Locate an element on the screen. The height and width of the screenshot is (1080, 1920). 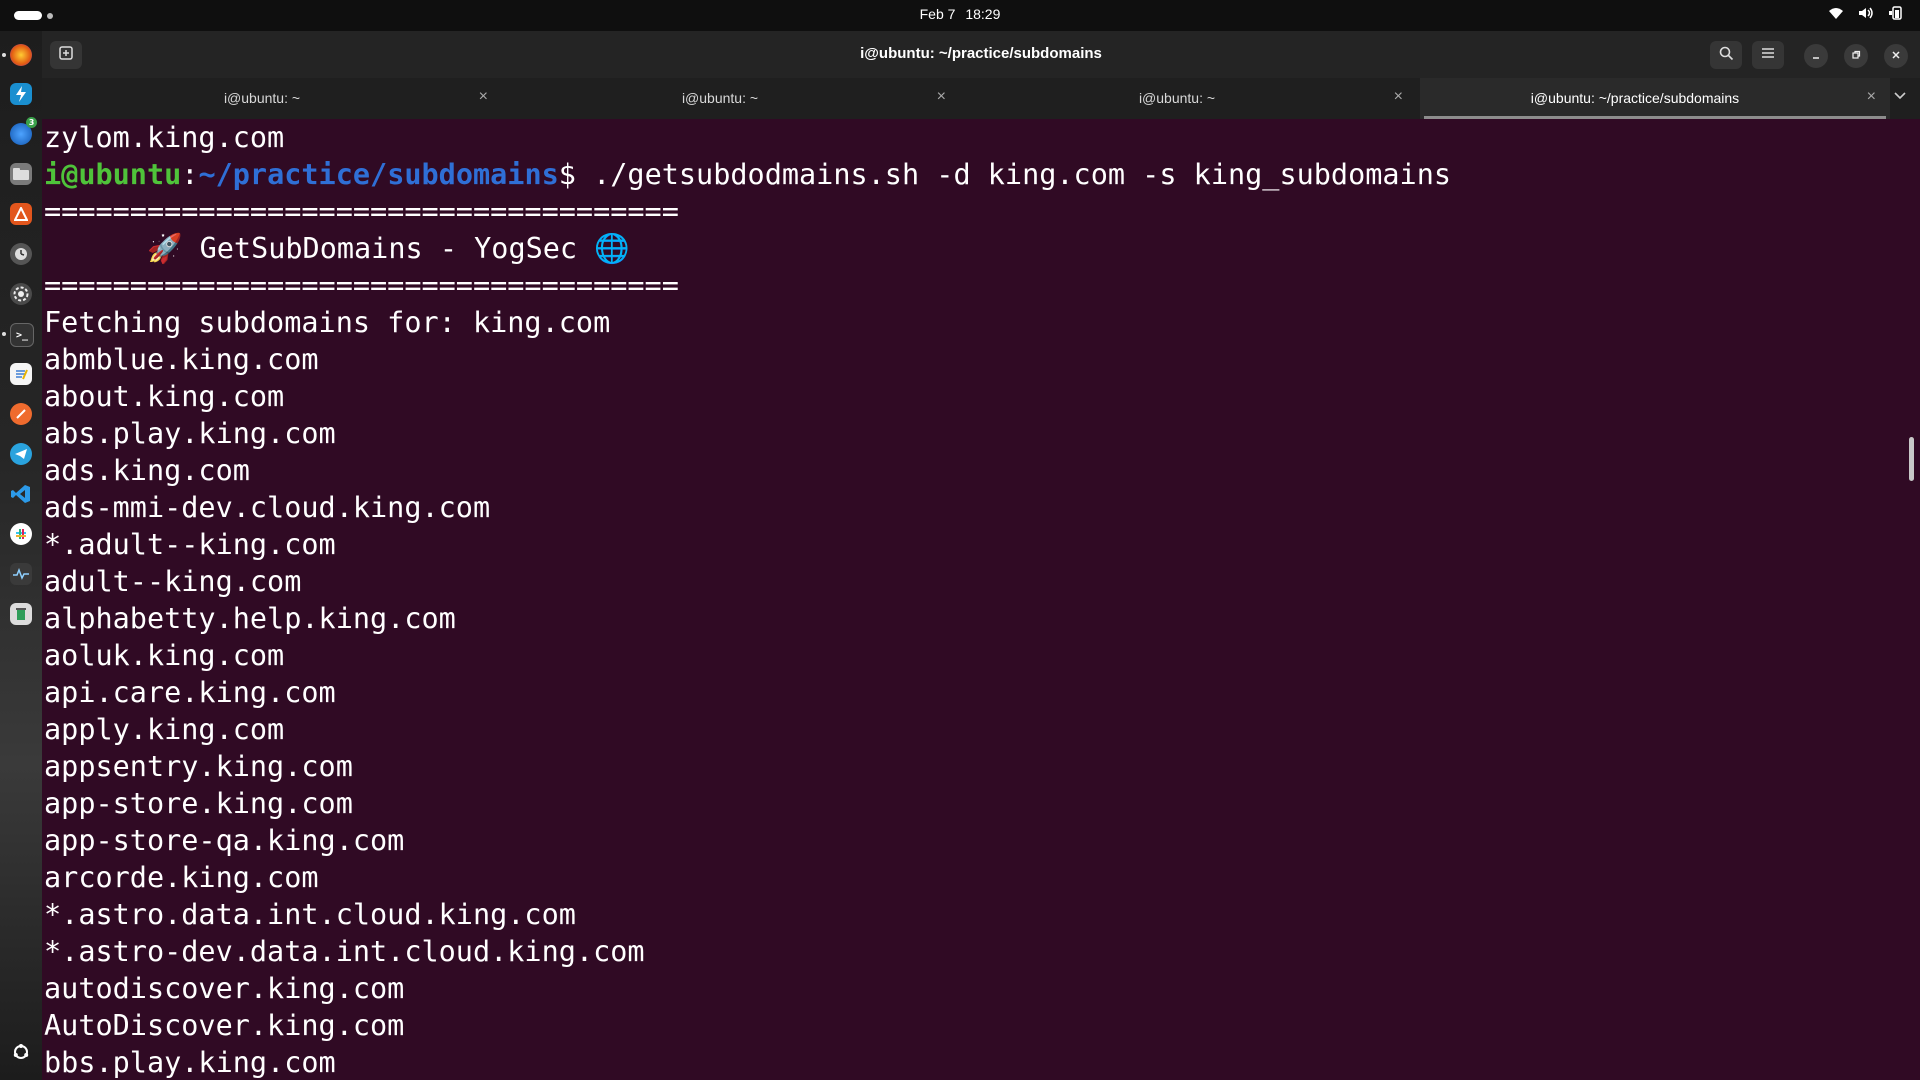
subdomain-line: bbs.play.king.com is located at coordinates (190, 1062).